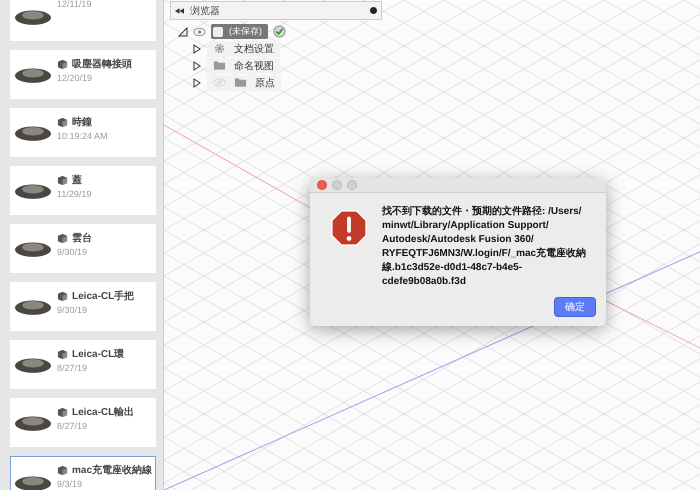  Describe the element at coordinates (485, 247) in the screenshot. I see `error-message: 找不到下载的文件・预期的文件路径: /Users/ minwt/Library/Application Support/ Autodesk/Autodesk Fusion 360/ RYFEQTFJ6MN3/W.login/F/_mac充電座收納 線.b1c3d52e-d0d1-48c7-b4e5- cdefe9b08a0b.f3d` at that location.